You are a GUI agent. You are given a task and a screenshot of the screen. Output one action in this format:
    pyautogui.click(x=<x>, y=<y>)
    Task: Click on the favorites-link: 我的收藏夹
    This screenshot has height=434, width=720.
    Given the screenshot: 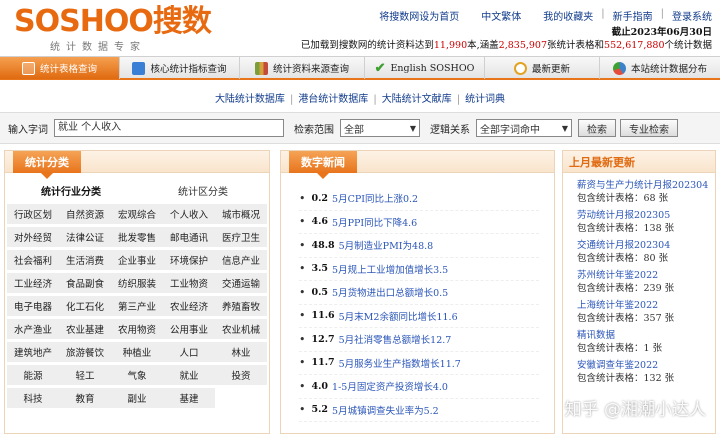 What is the action you would take?
    pyautogui.click(x=568, y=15)
    